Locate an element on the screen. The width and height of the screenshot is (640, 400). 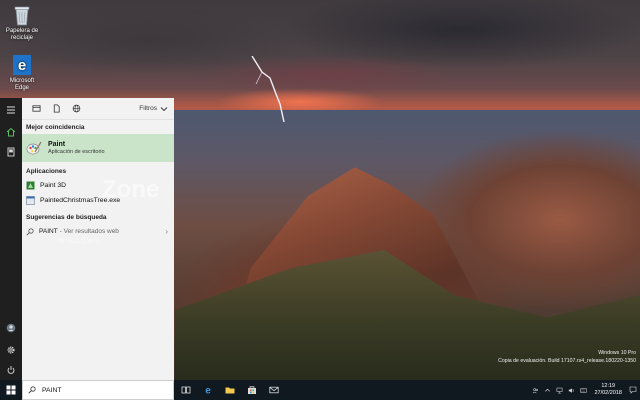
home-icon is located at coordinates (11, 132).